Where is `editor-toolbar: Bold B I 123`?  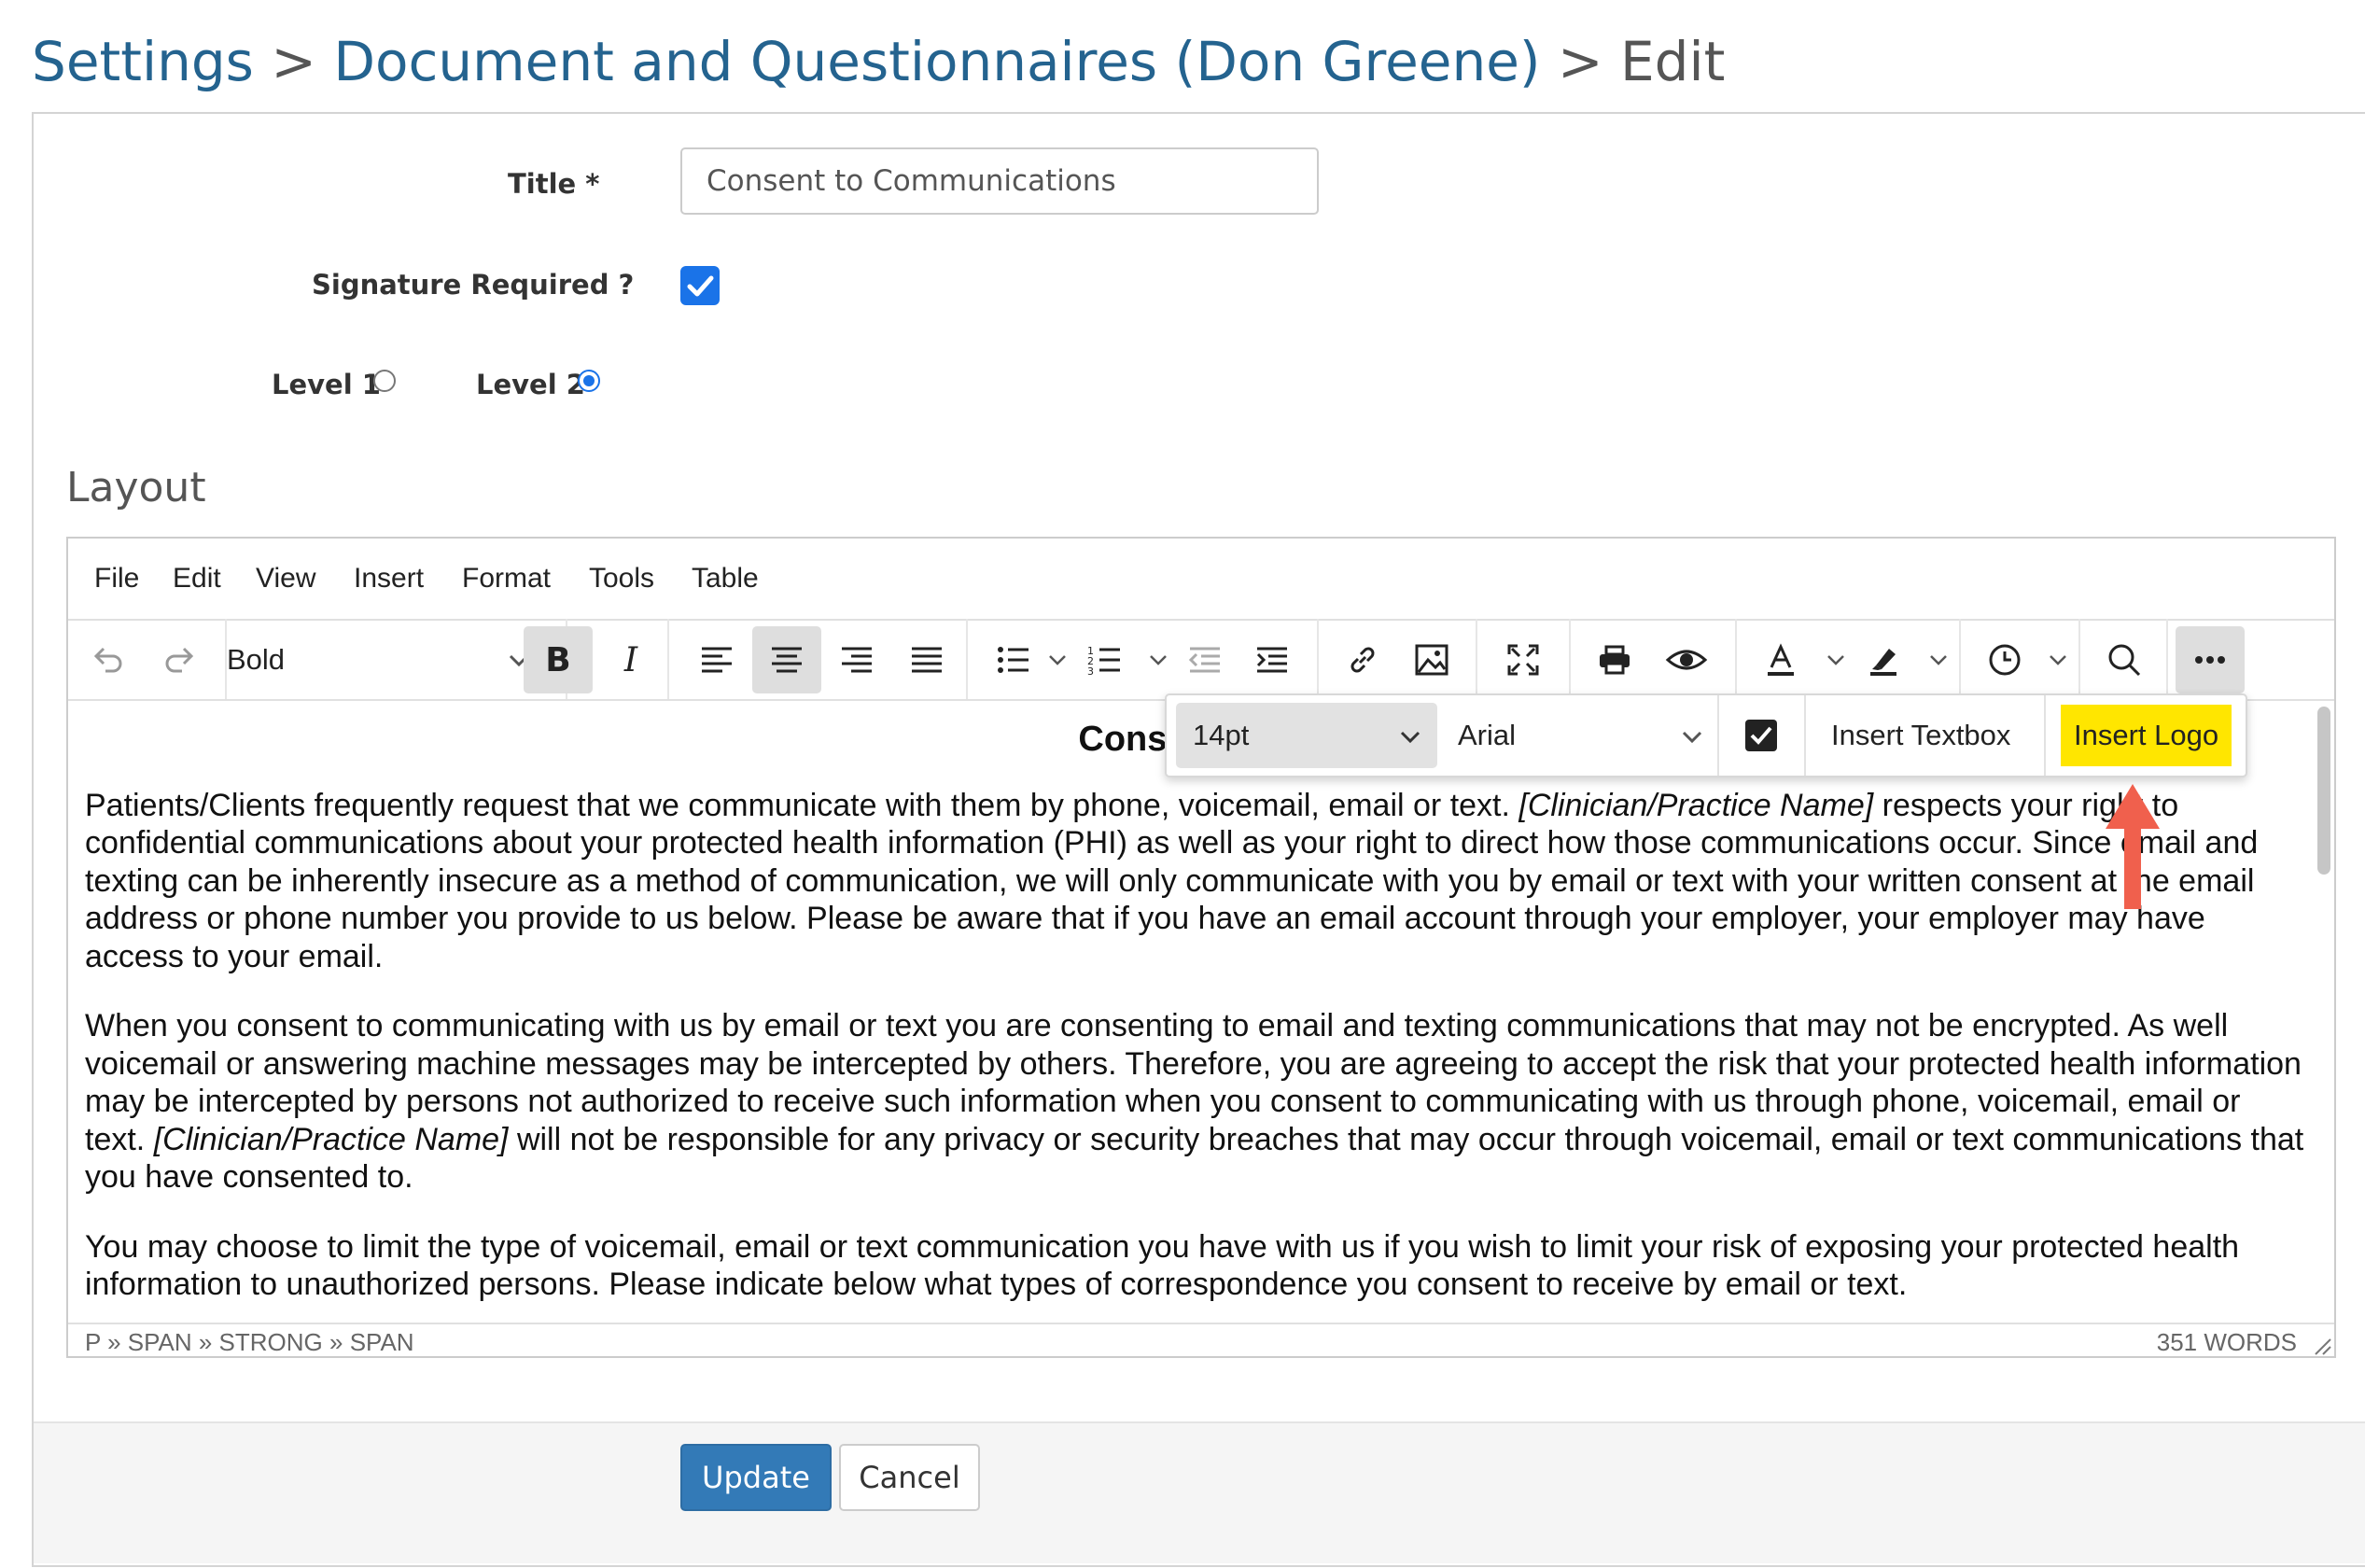 editor-toolbar: Bold B I 123 is located at coordinates (1201, 660).